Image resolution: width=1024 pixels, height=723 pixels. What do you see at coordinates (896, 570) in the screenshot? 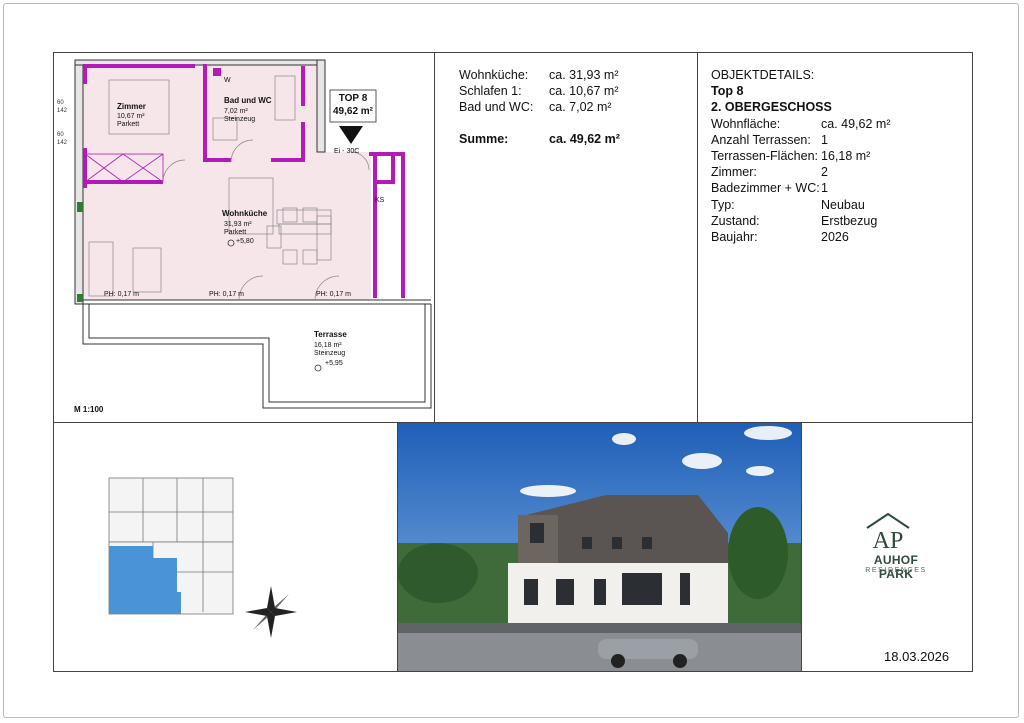
I see `brand-subtitle: RESIDENCES` at bounding box center [896, 570].